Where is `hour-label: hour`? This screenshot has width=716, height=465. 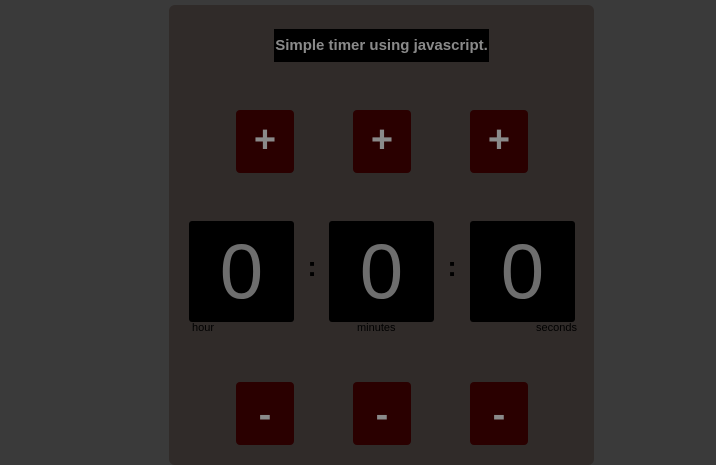 hour-label: hour is located at coordinates (203, 328).